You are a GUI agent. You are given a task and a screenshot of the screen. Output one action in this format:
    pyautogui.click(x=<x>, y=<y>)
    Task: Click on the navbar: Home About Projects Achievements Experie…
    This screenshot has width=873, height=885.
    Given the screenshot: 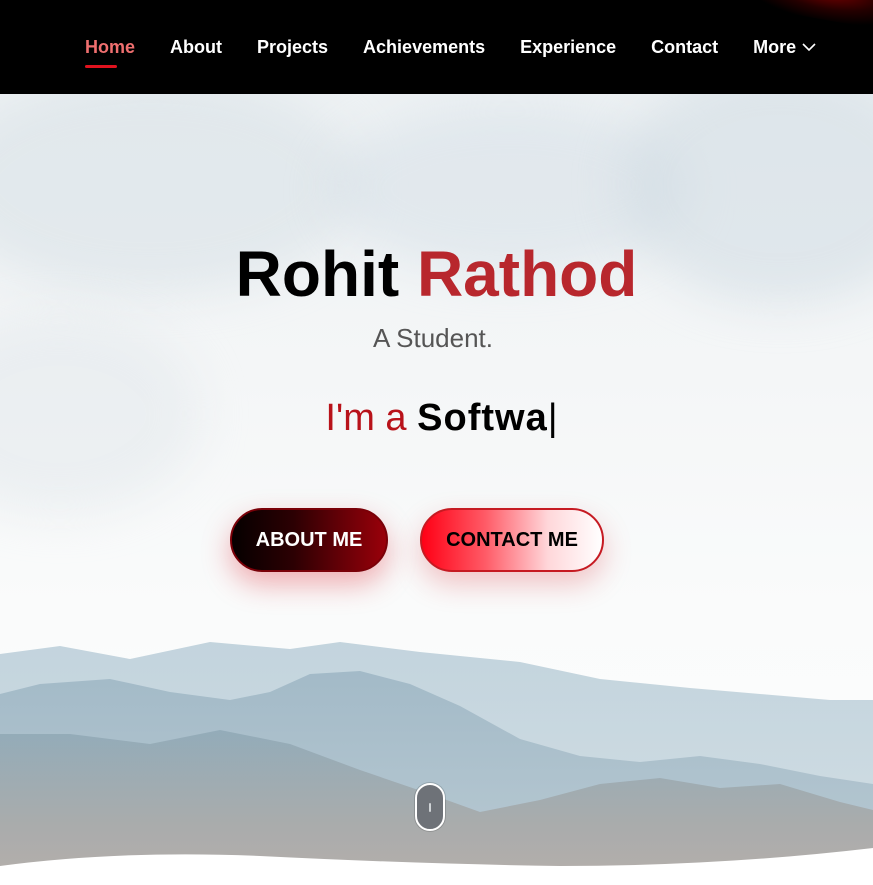 What is the action you would take?
    pyautogui.click(x=436, y=47)
    